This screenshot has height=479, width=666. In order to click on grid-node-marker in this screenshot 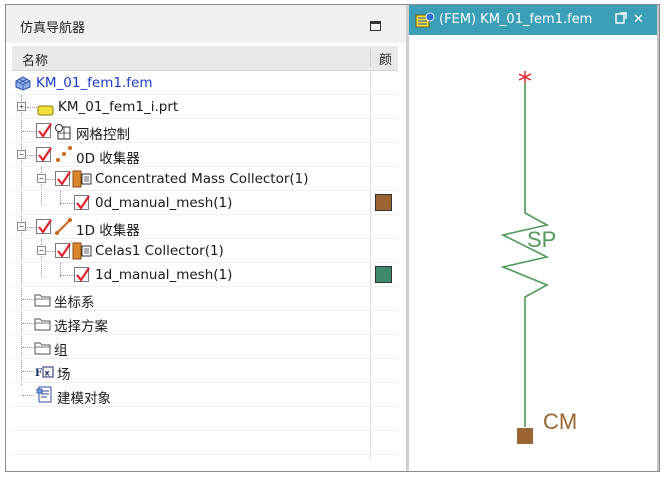, I will do `click(525, 77)`.